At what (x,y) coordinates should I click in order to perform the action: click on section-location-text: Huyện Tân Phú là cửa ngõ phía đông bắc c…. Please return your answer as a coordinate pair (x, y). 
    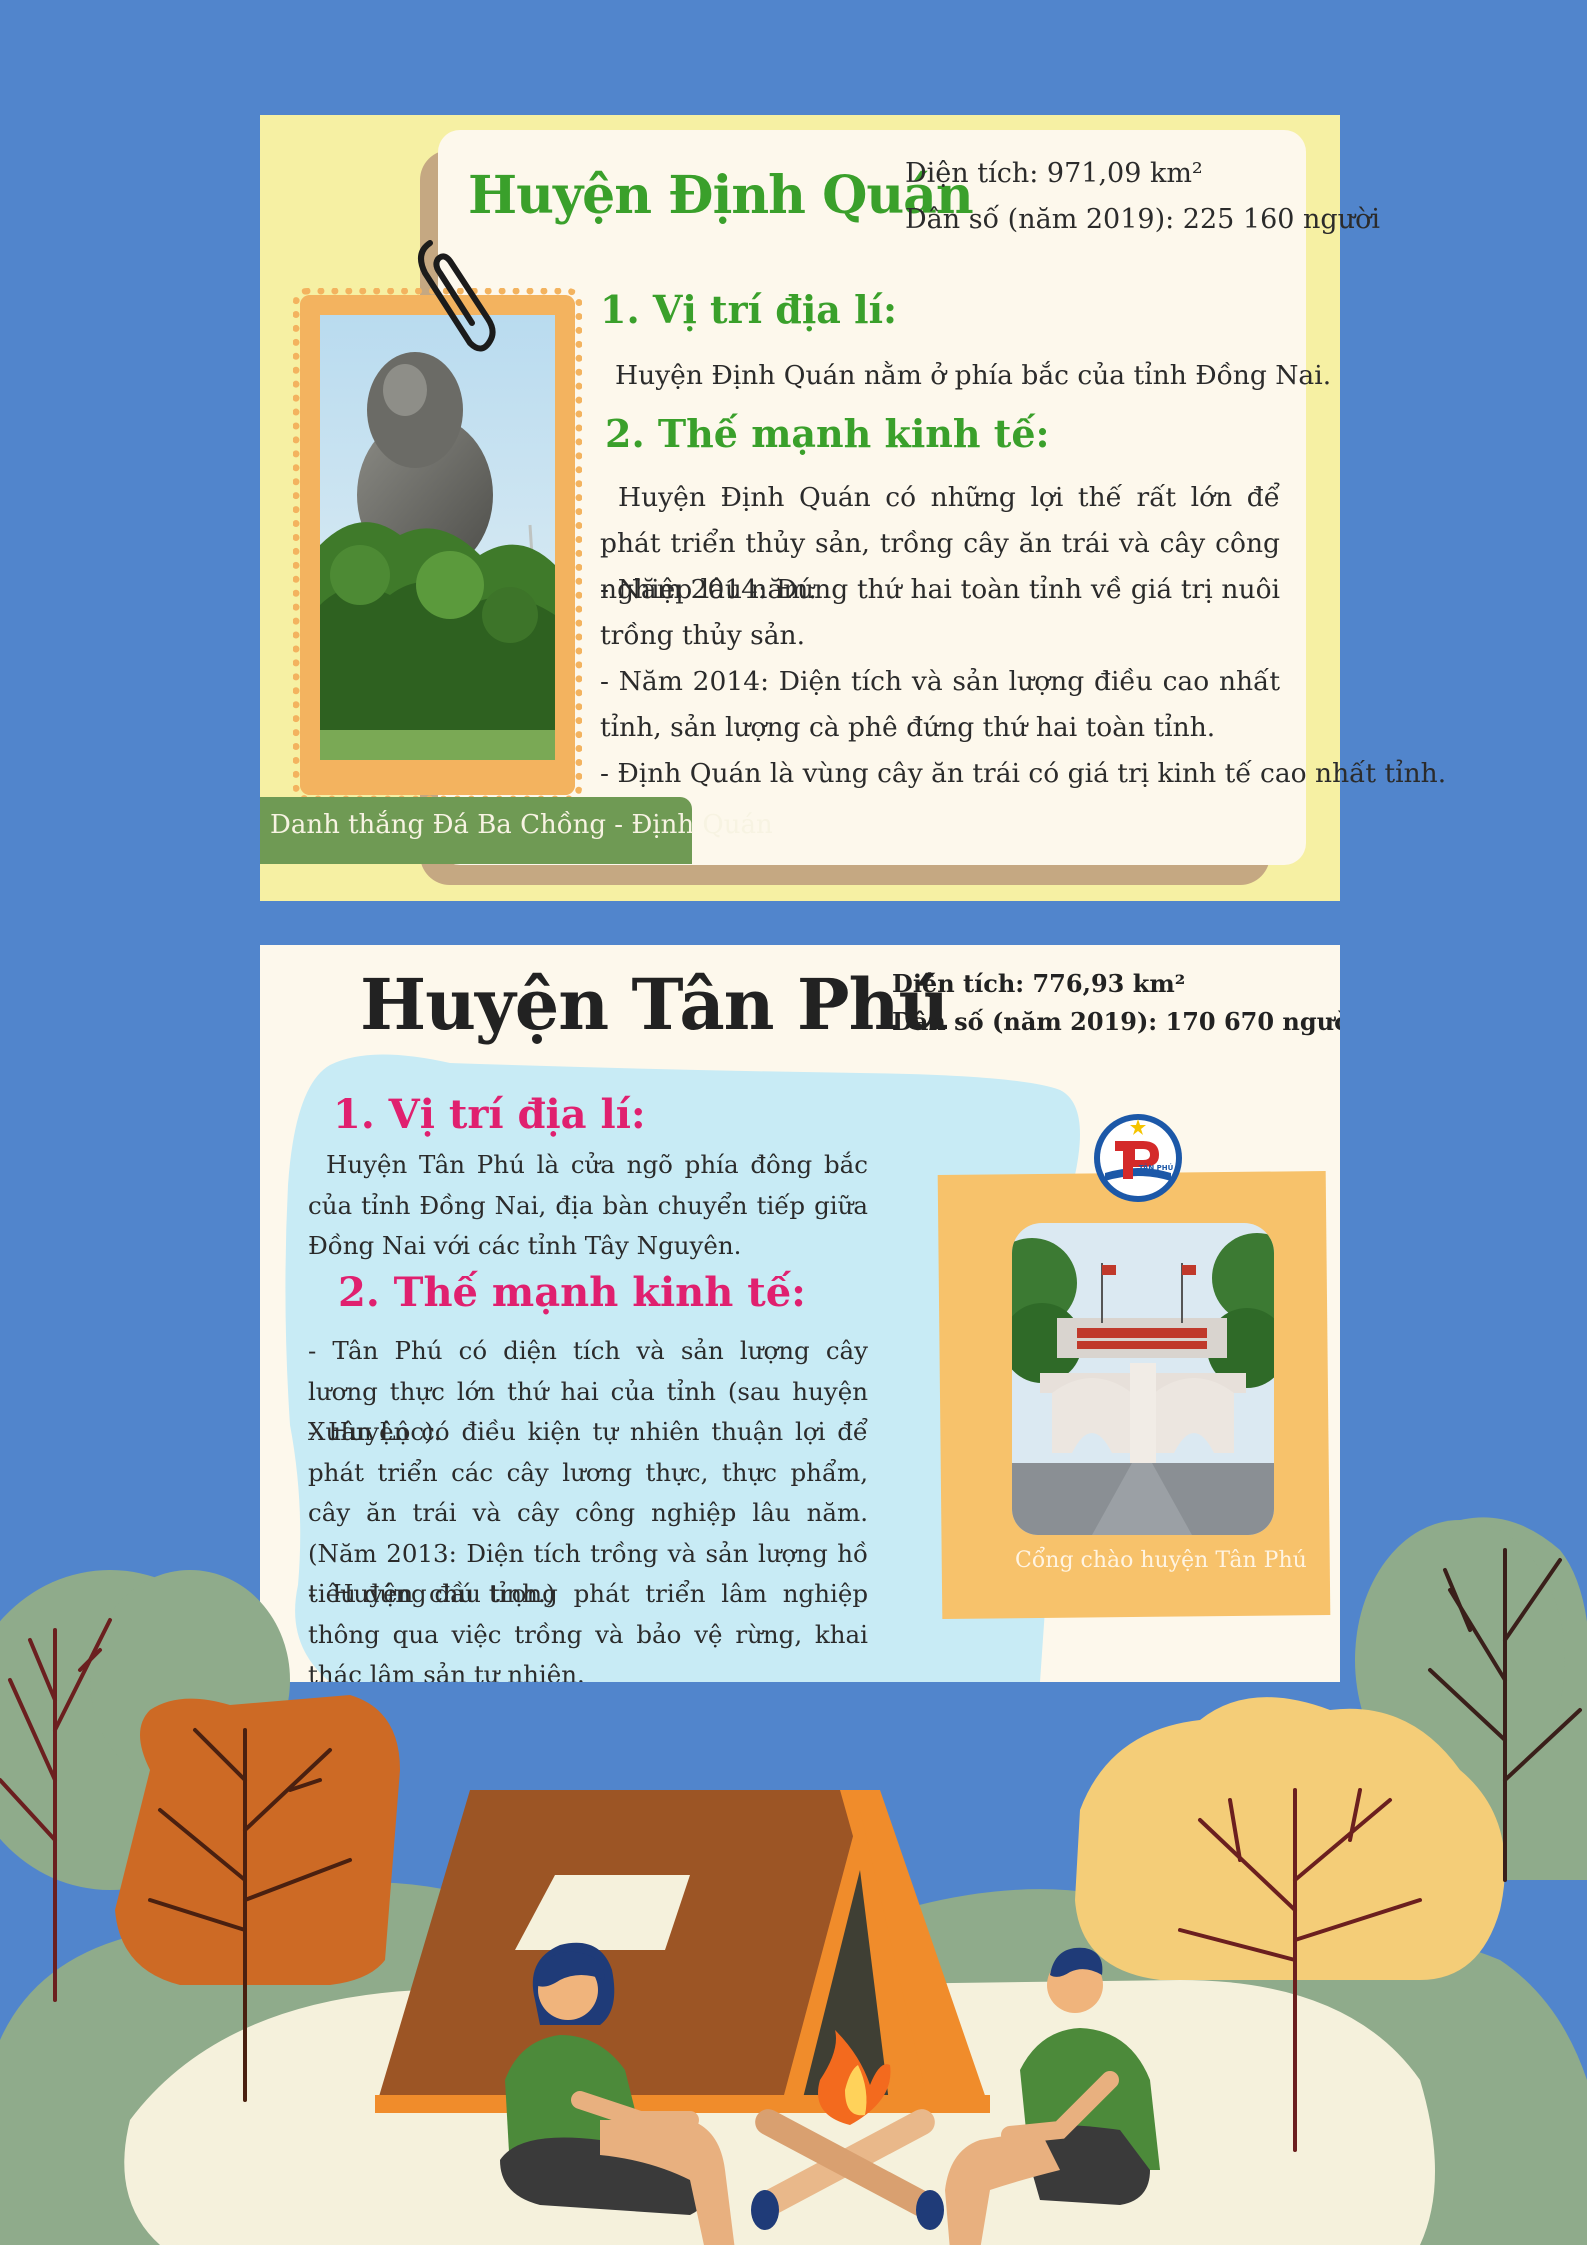
    Looking at the image, I should click on (588, 1205).